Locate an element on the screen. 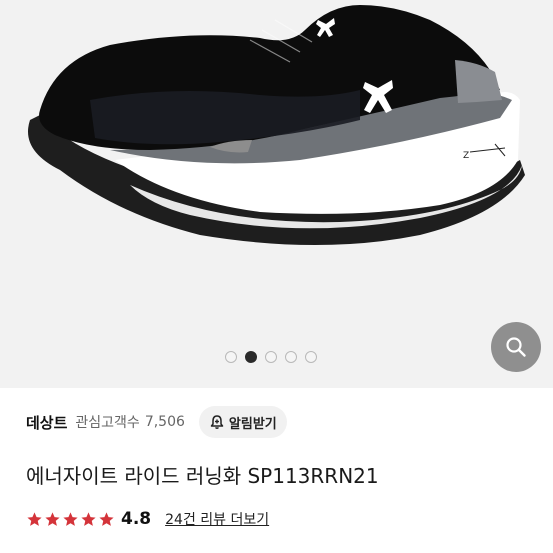 This screenshot has width=553, height=553. zoom-button is located at coordinates (516, 347).